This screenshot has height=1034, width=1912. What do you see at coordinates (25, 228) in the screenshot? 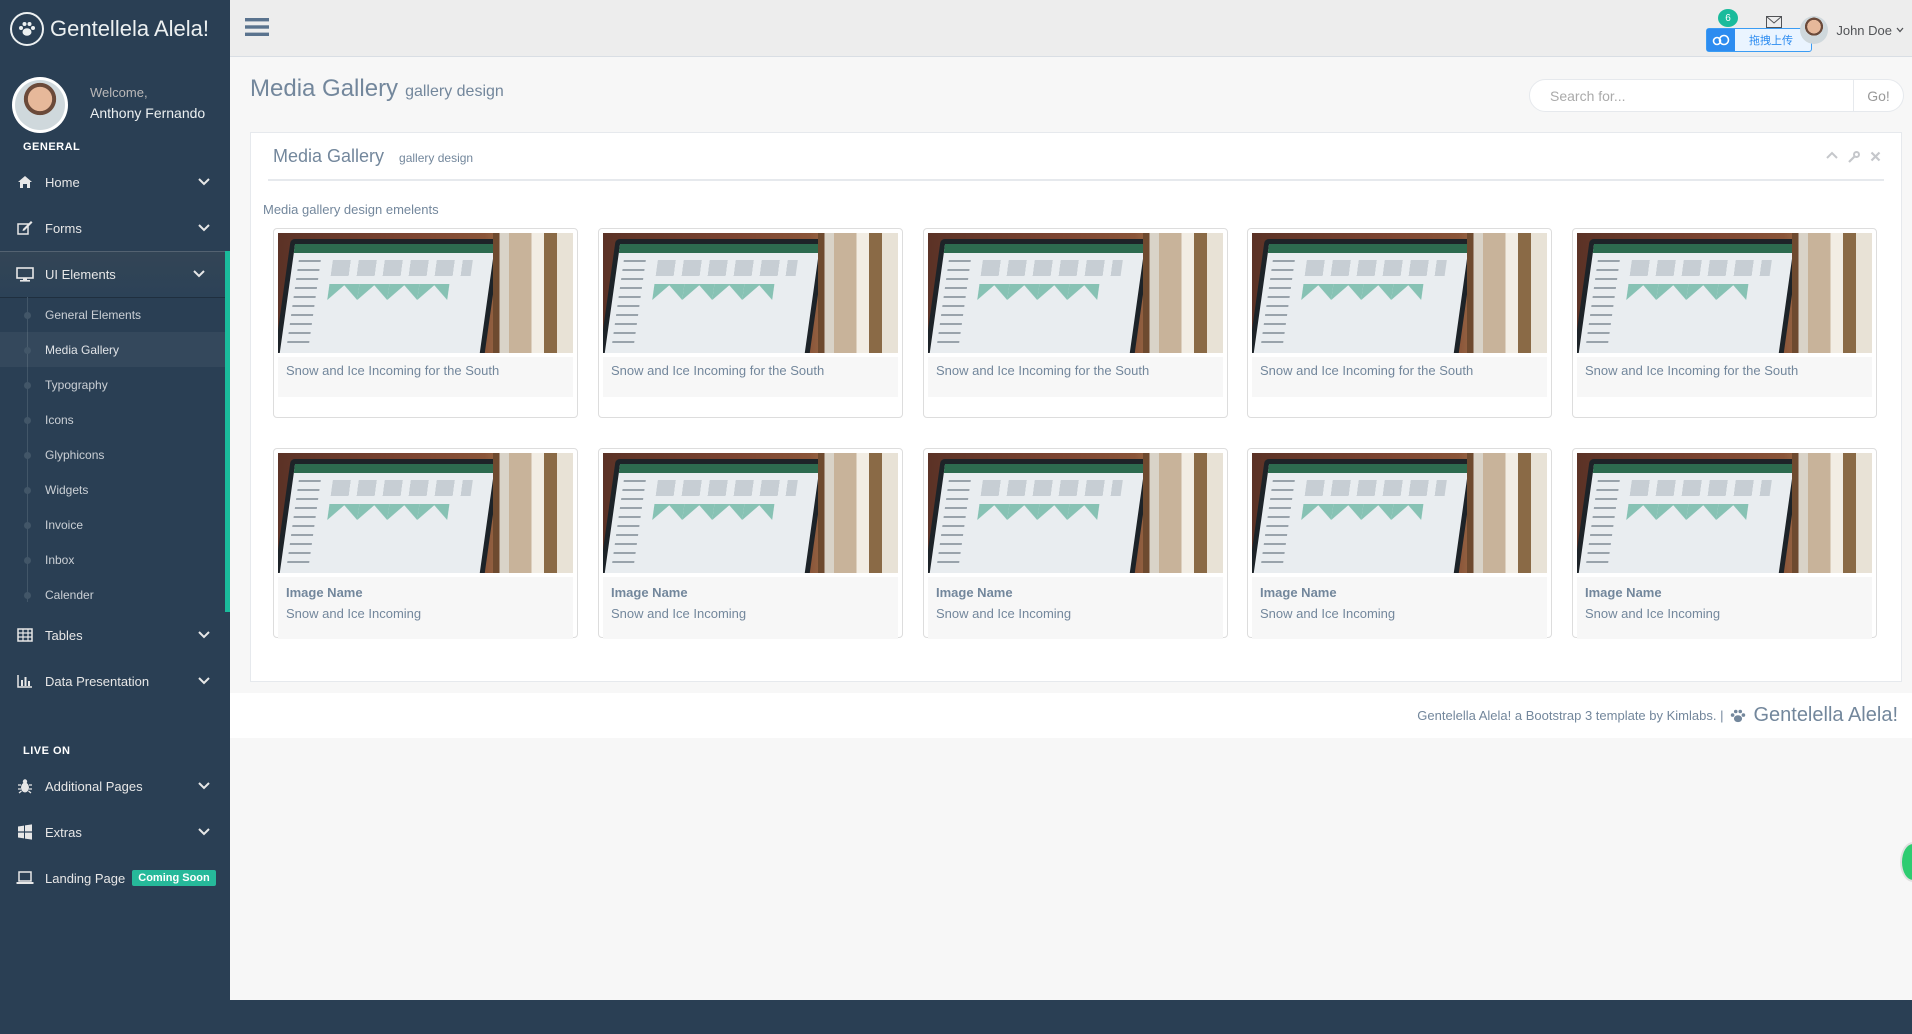
I see `edit-icon` at bounding box center [25, 228].